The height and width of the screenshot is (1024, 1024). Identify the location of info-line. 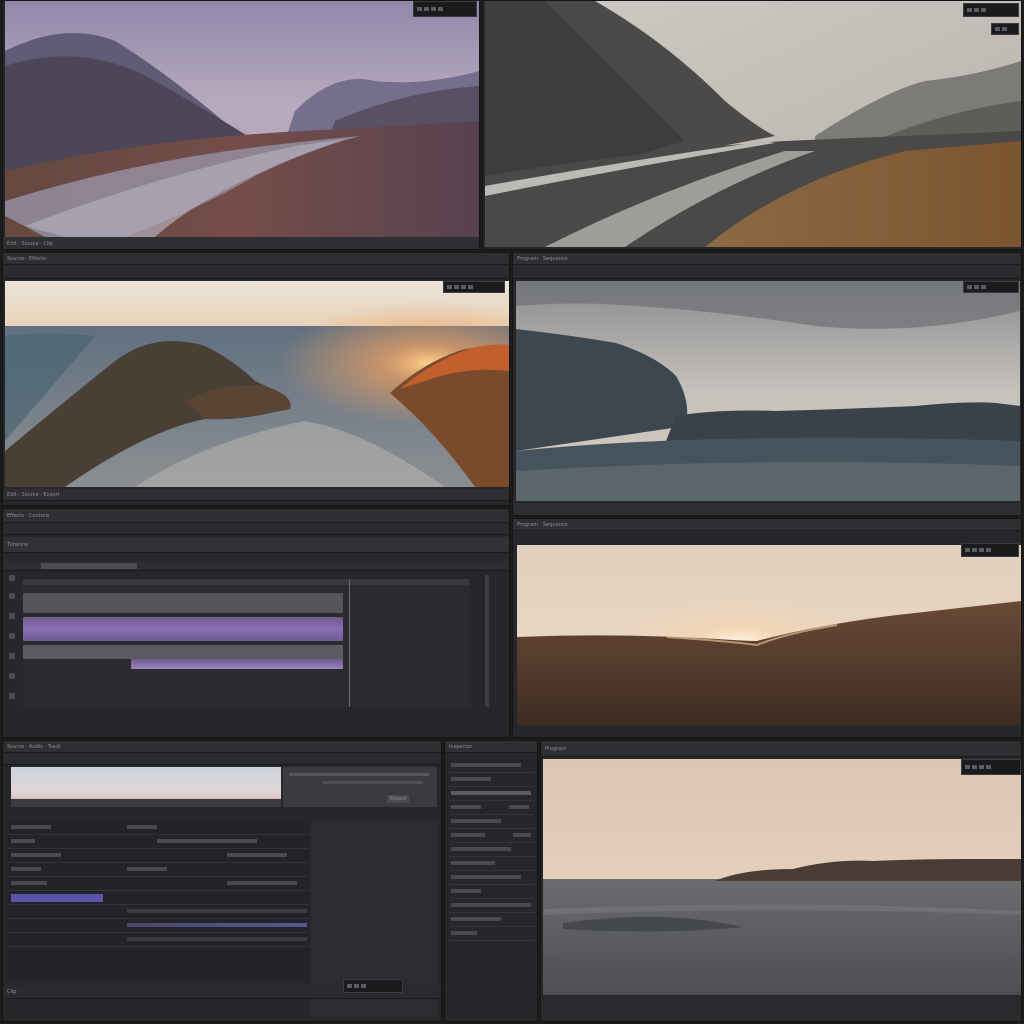
(373, 782).